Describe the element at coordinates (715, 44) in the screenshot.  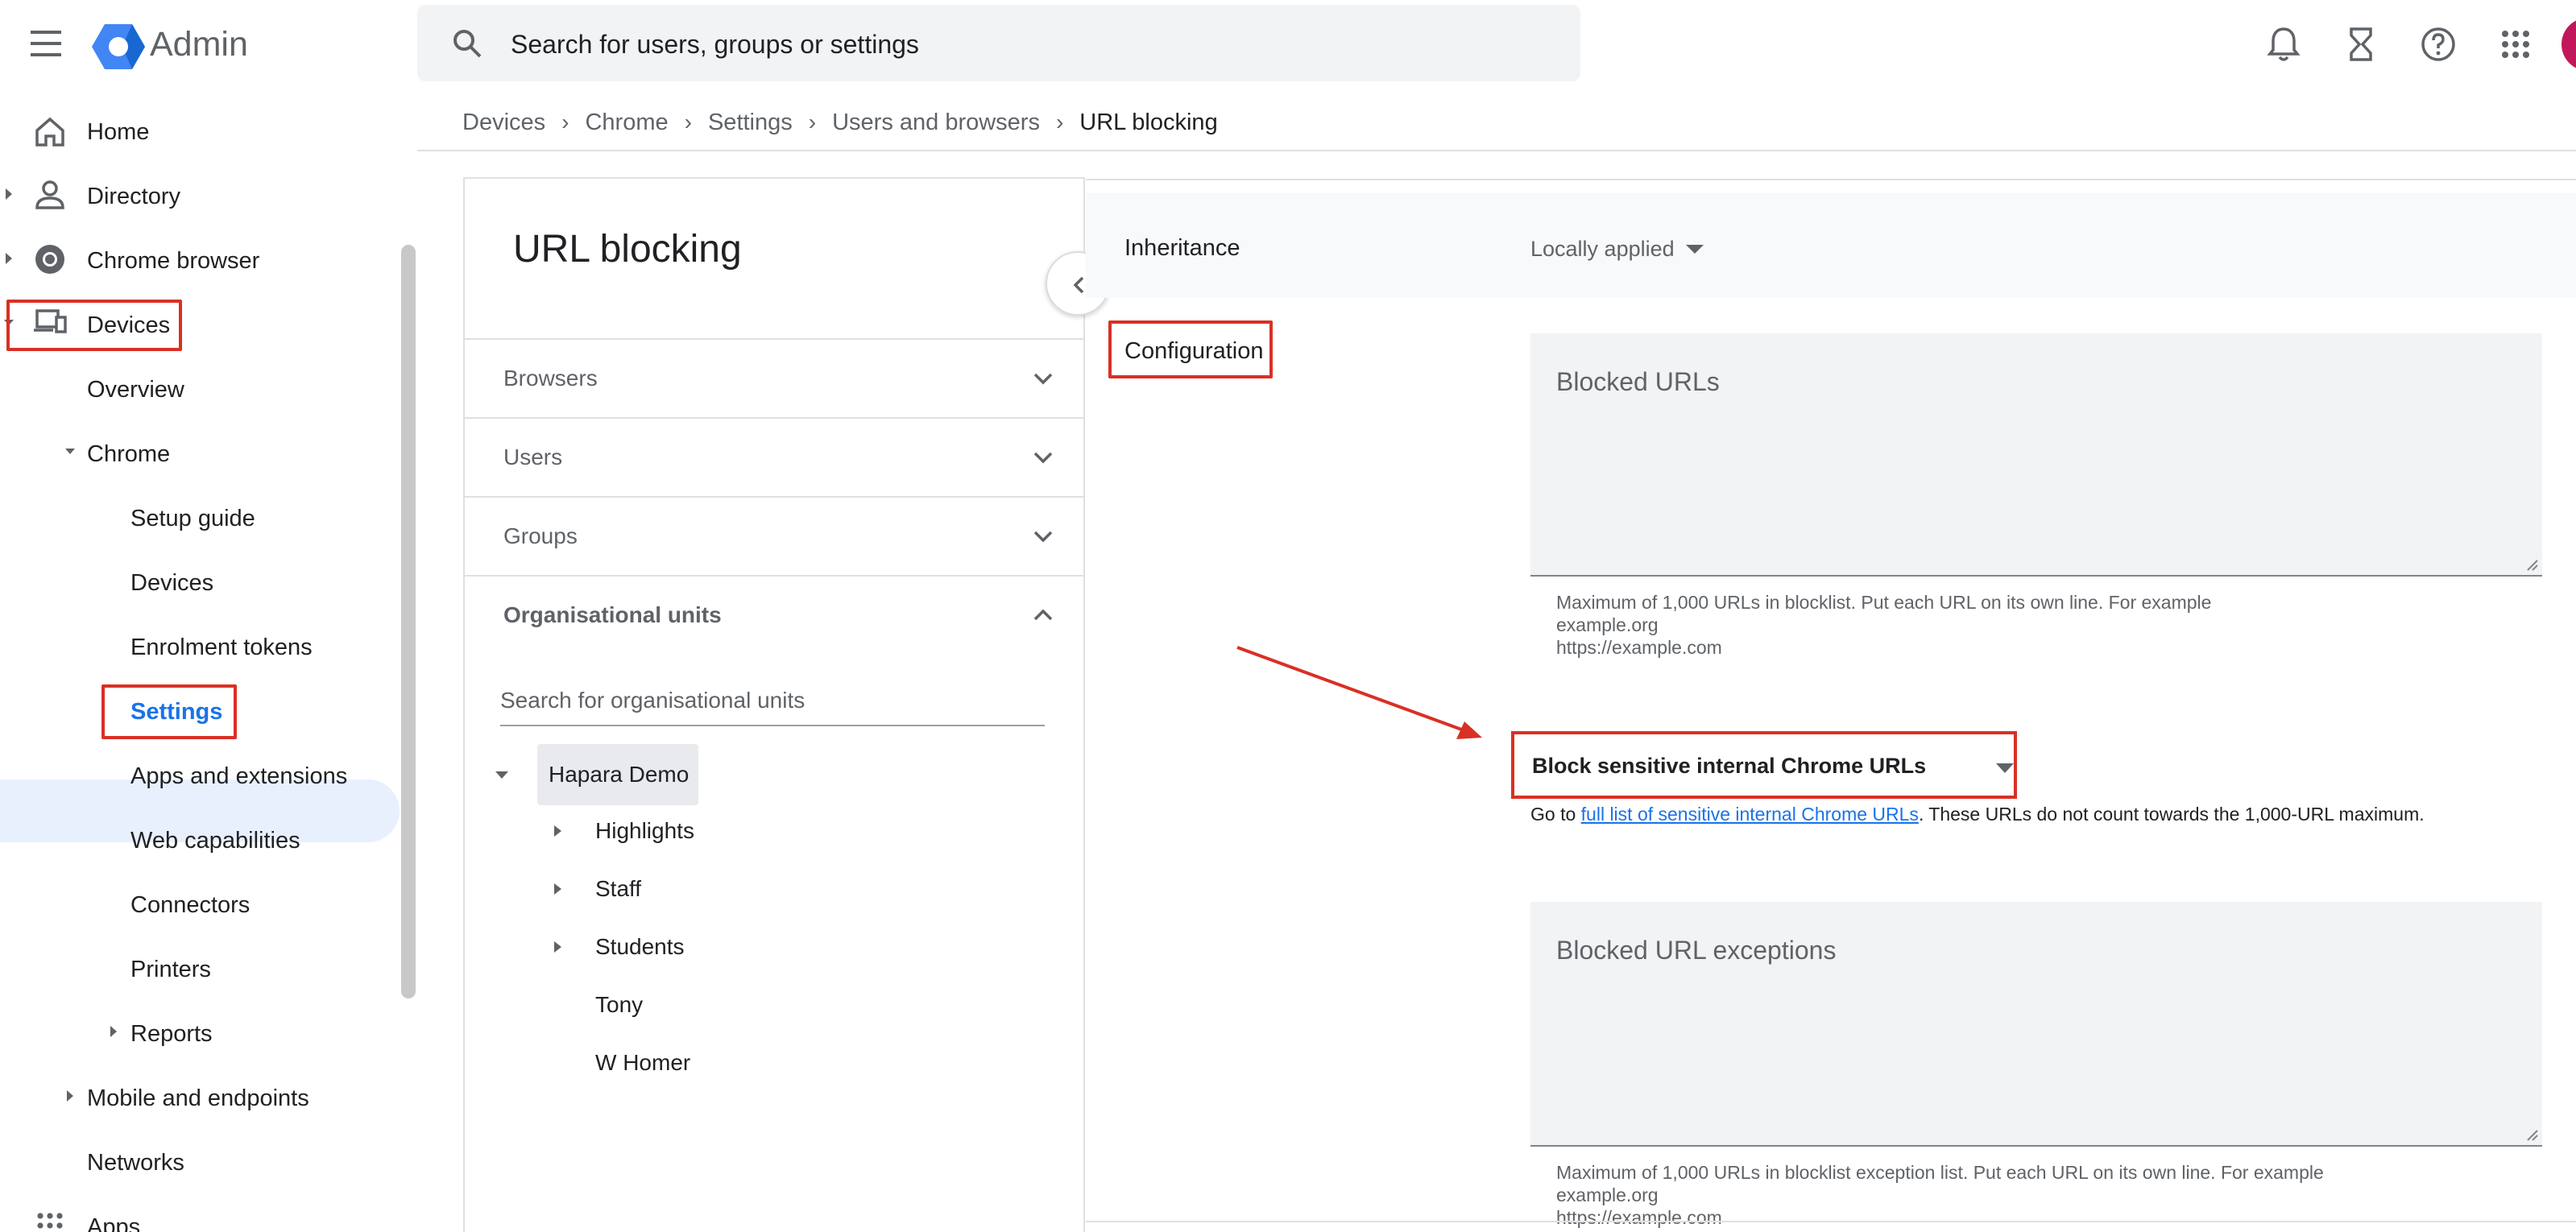
I see `search-input: Search for users, groups or settings` at that location.